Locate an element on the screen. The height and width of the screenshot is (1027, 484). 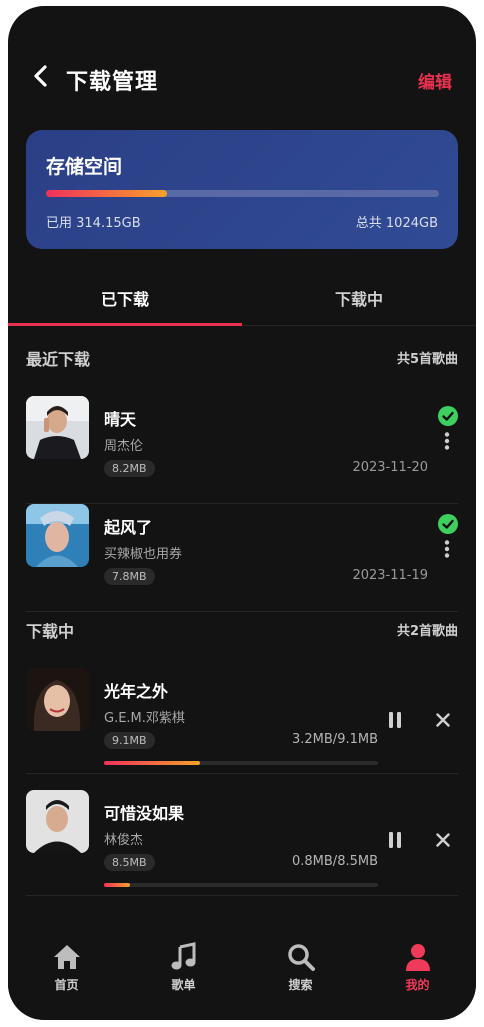
nav-label: 首页 is located at coordinates (66, 985).